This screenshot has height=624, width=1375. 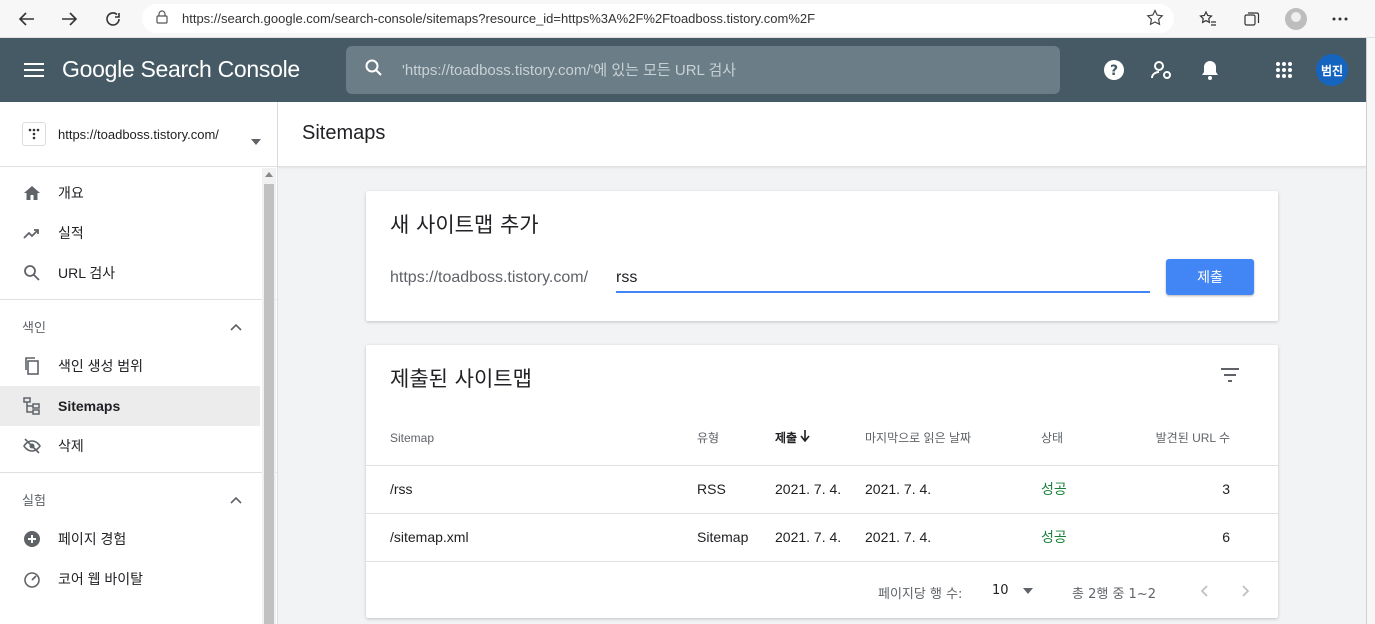 I want to click on arrow-down-icon, so click(x=805, y=437).